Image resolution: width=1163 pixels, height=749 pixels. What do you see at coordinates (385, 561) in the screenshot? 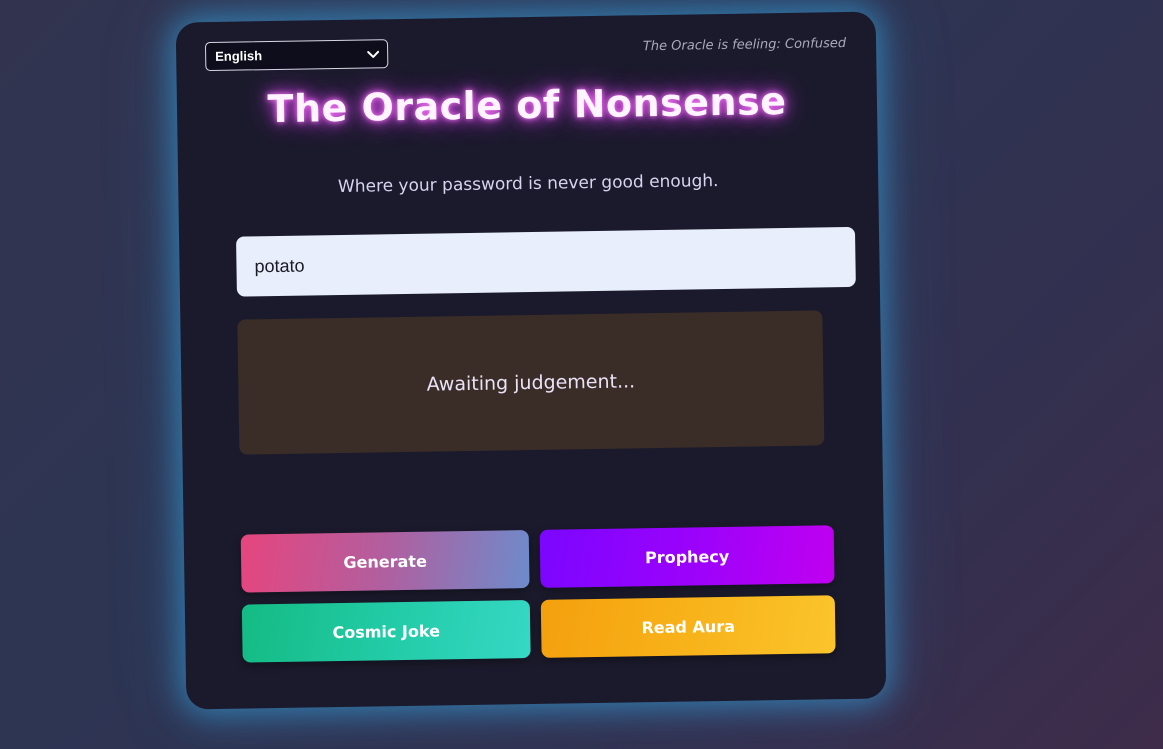
I see `generate-button: Generate` at bounding box center [385, 561].